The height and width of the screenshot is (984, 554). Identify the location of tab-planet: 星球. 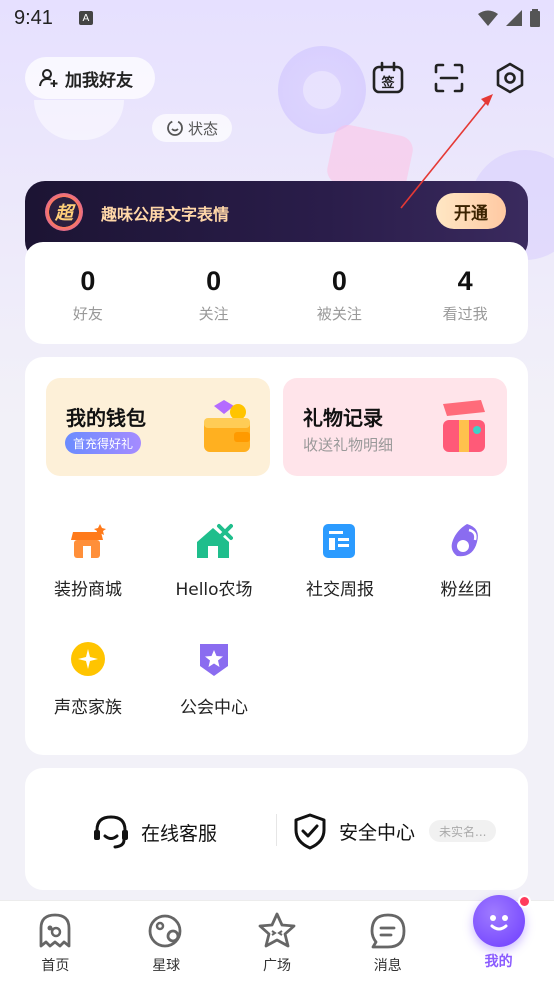
(166, 942).